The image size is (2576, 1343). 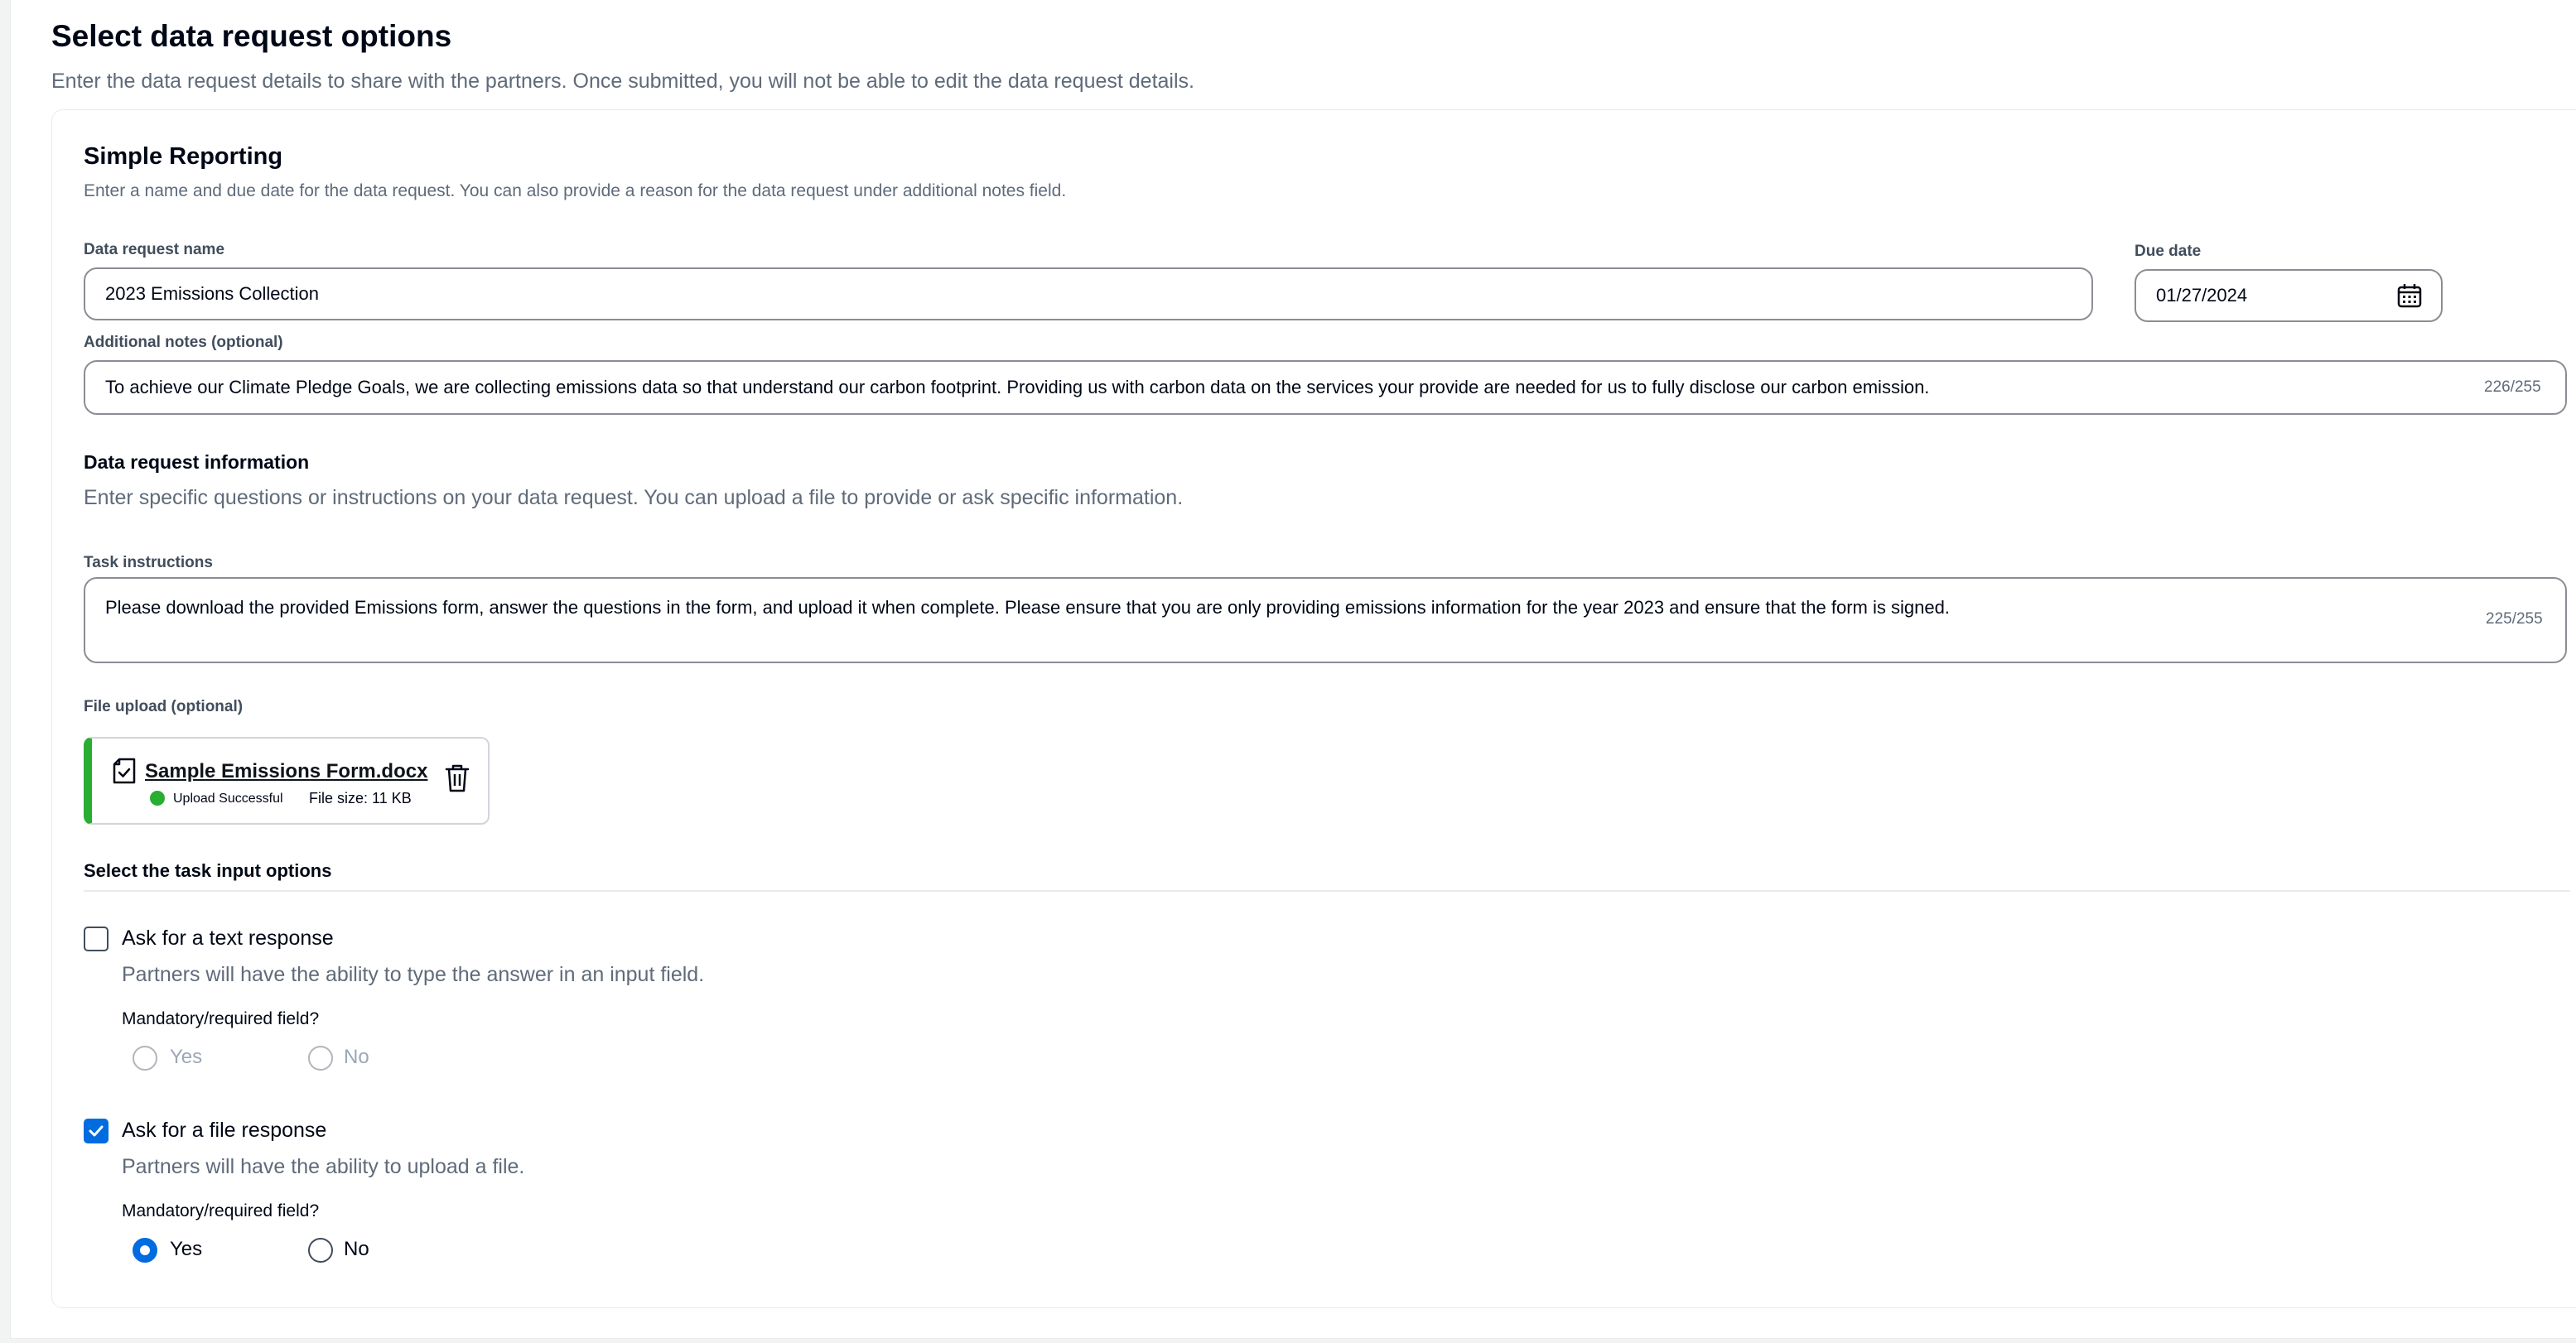 What do you see at coordinates (197, 462) in the screenshot?
I see `data-request-info-title: Data request information` at bounding box center [197, 462].